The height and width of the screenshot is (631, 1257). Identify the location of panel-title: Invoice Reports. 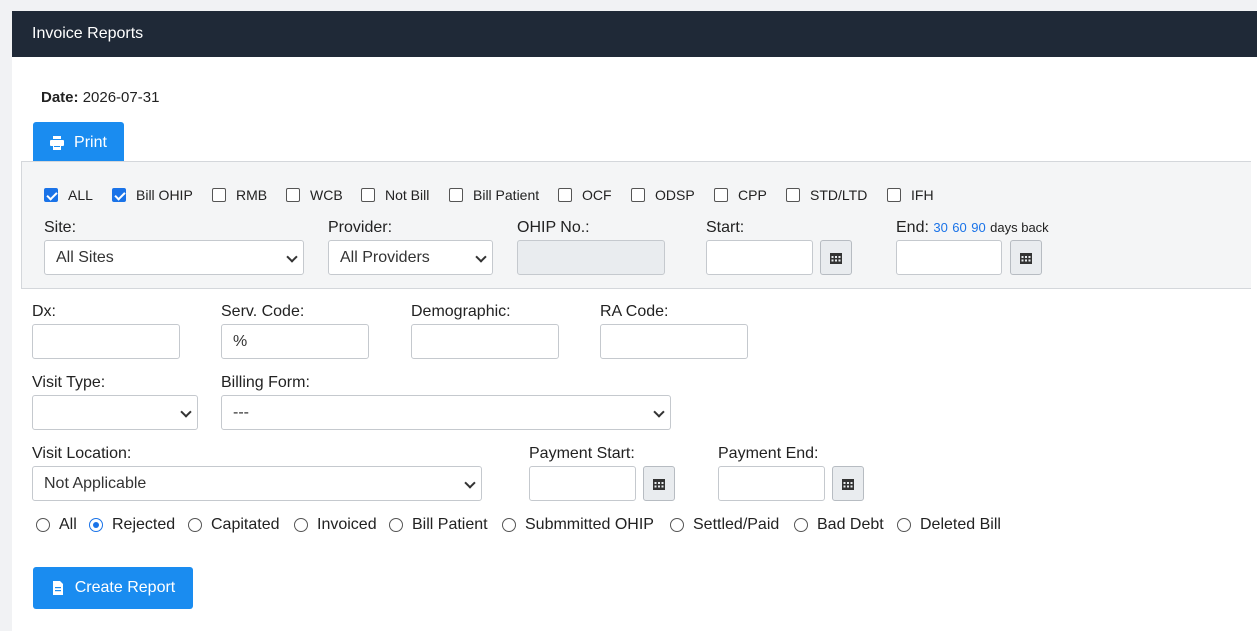
(634, 34).